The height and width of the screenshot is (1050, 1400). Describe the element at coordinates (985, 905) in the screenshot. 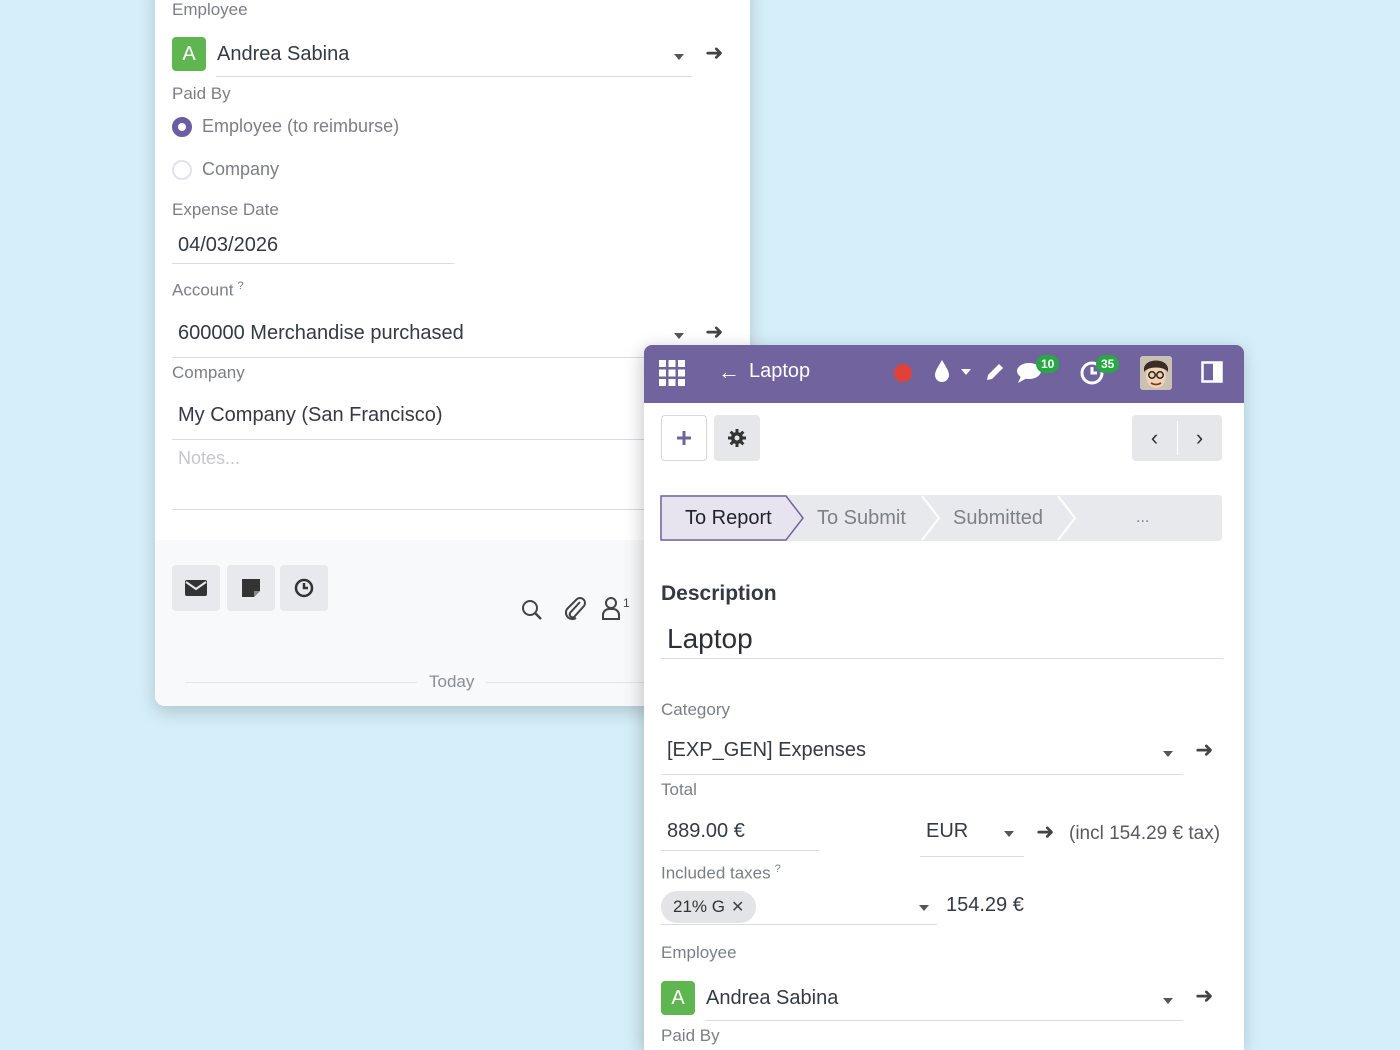

I see `tax-amount: 154.29 €` at that location.